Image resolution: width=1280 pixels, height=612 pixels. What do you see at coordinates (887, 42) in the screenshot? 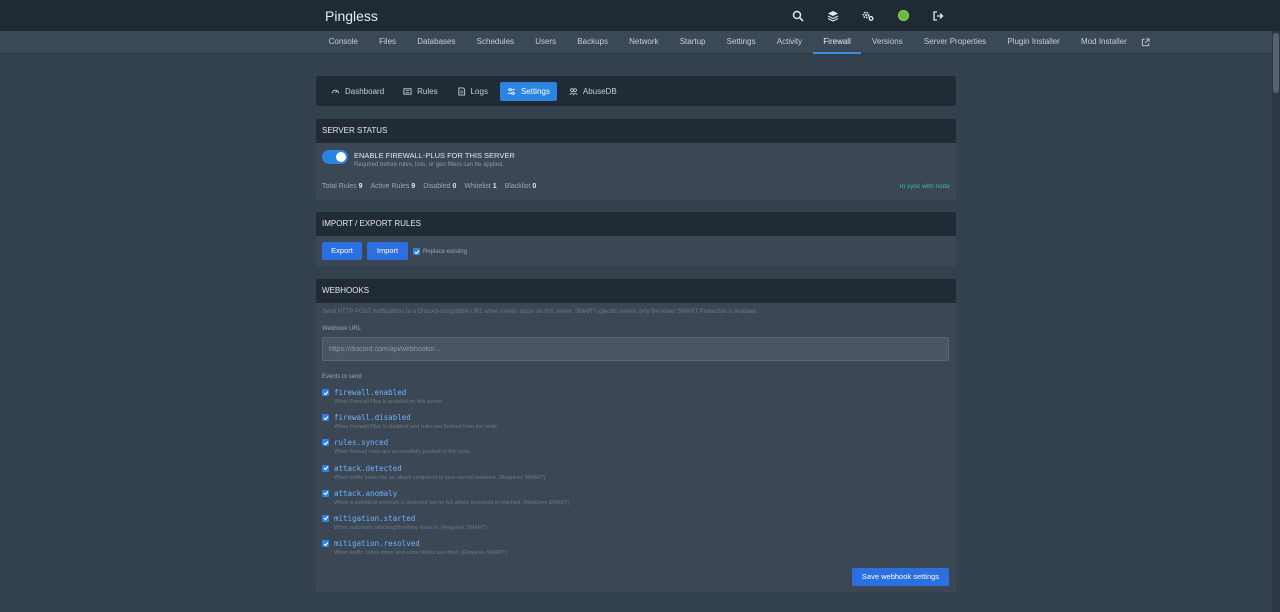
I see `nav-versions: Versions` at bounding box center [887, 42].